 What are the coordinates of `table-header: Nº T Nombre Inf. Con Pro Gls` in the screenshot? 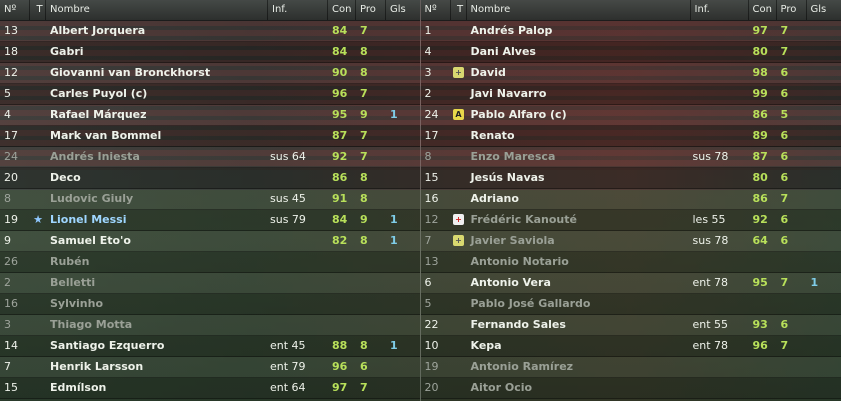 It's located at (630, 10).